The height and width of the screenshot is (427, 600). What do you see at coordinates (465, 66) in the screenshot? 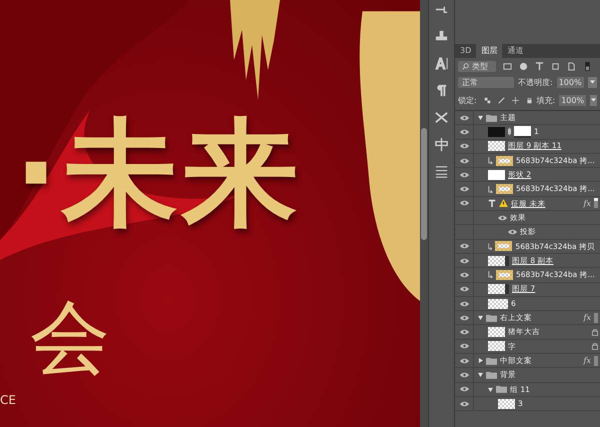
I see `search-icon` at bounding box center [465, 66].